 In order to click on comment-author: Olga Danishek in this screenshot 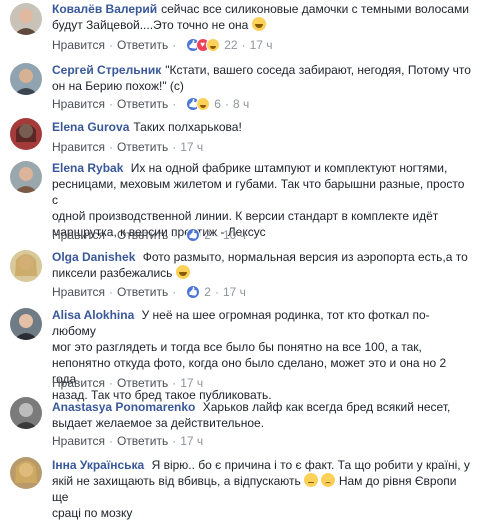, I will do `click(93, 257)`.